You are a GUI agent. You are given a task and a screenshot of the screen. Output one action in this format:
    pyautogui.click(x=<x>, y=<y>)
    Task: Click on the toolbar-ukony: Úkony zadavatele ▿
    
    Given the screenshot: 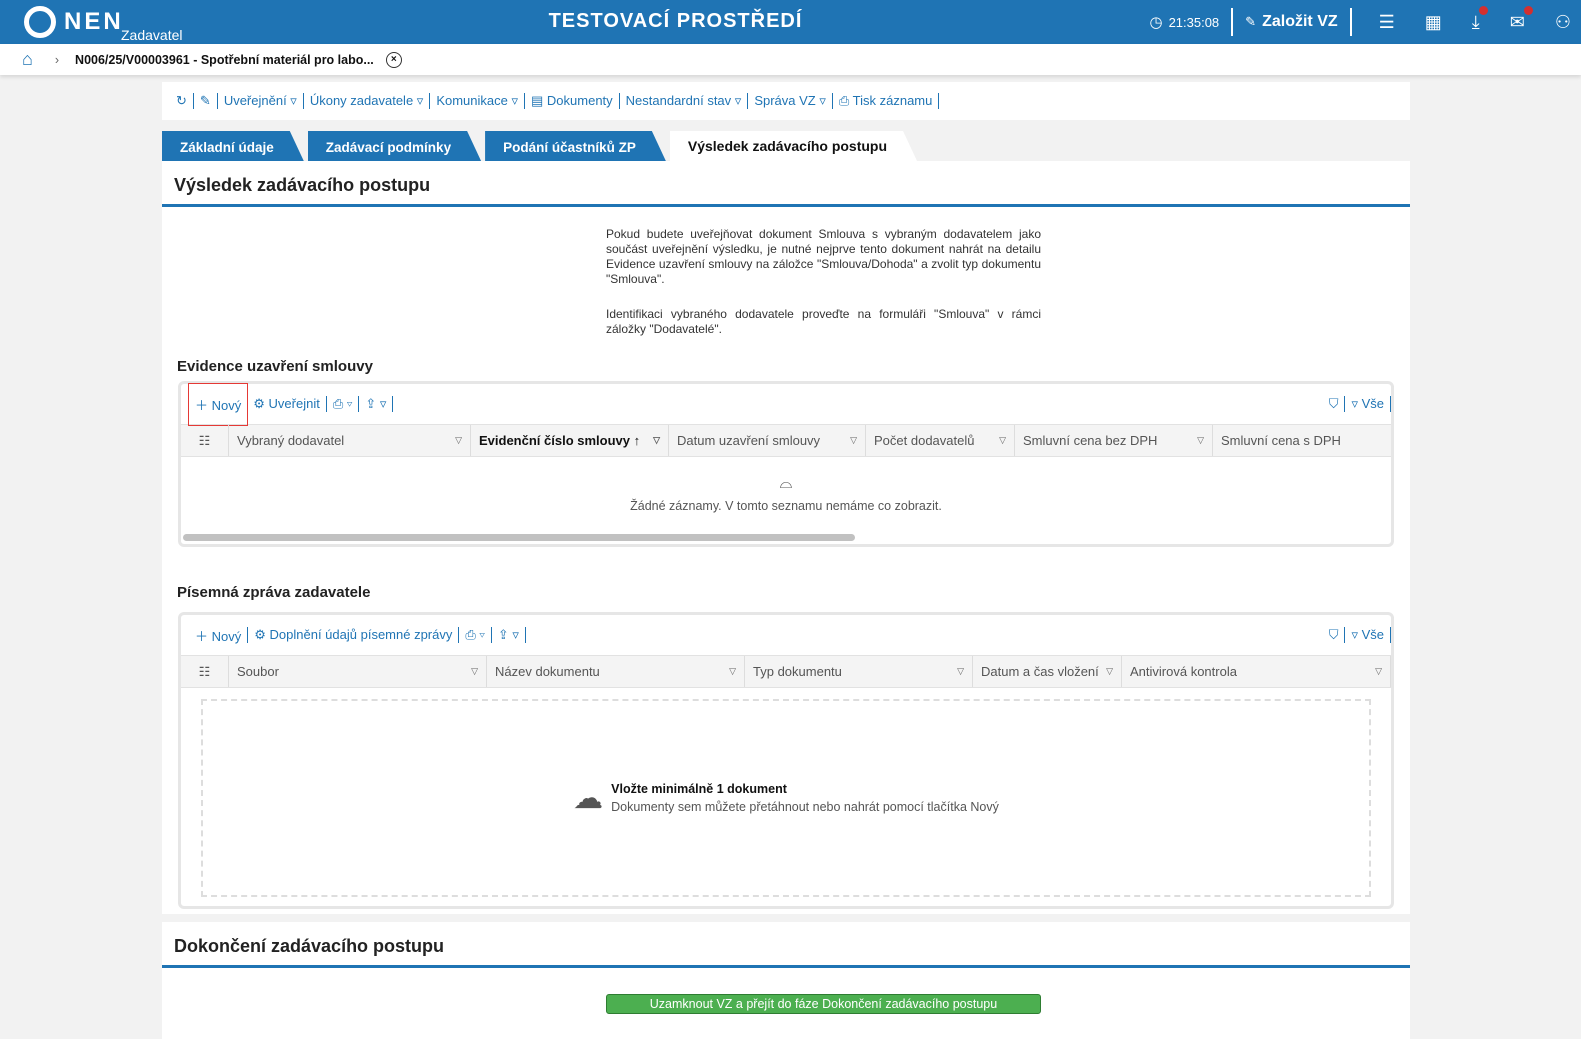 What is the action you would take?
    pyautogui.click(x=366, y=101)
    